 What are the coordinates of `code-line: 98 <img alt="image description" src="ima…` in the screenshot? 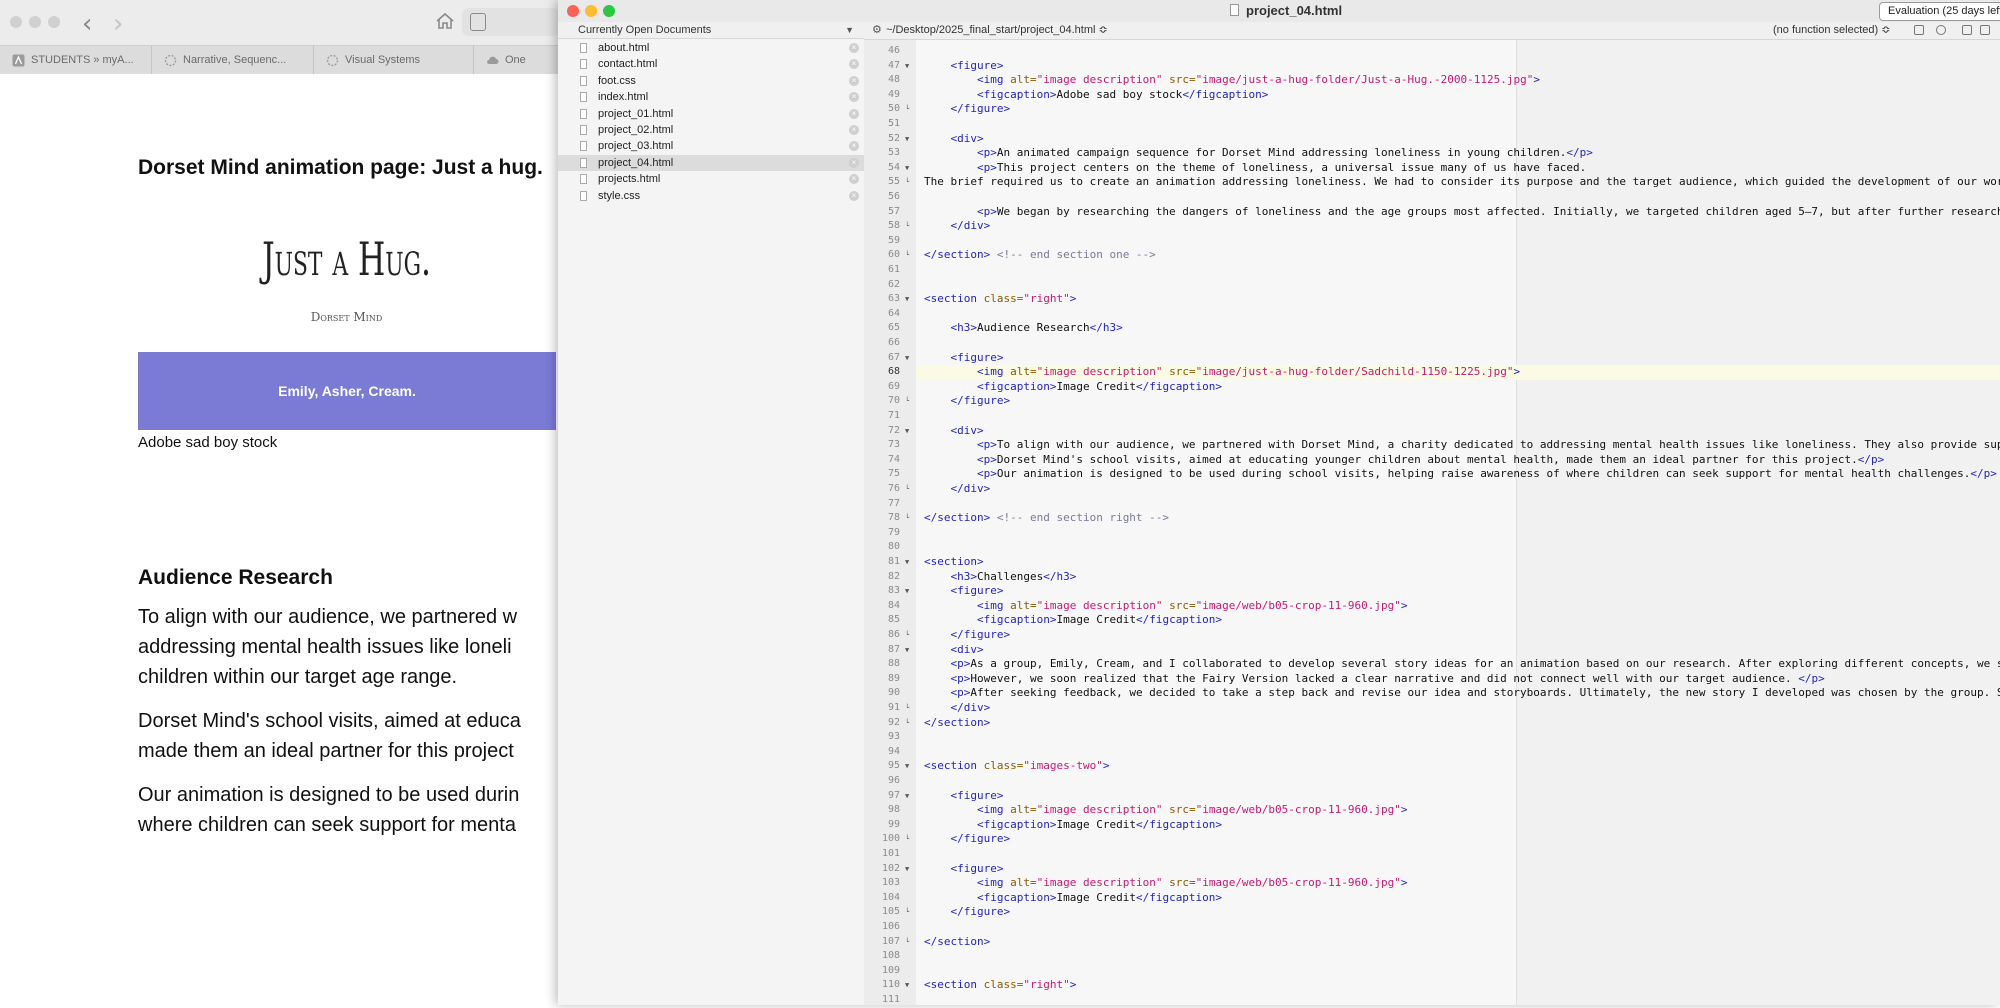 It's located at (1432, 810).